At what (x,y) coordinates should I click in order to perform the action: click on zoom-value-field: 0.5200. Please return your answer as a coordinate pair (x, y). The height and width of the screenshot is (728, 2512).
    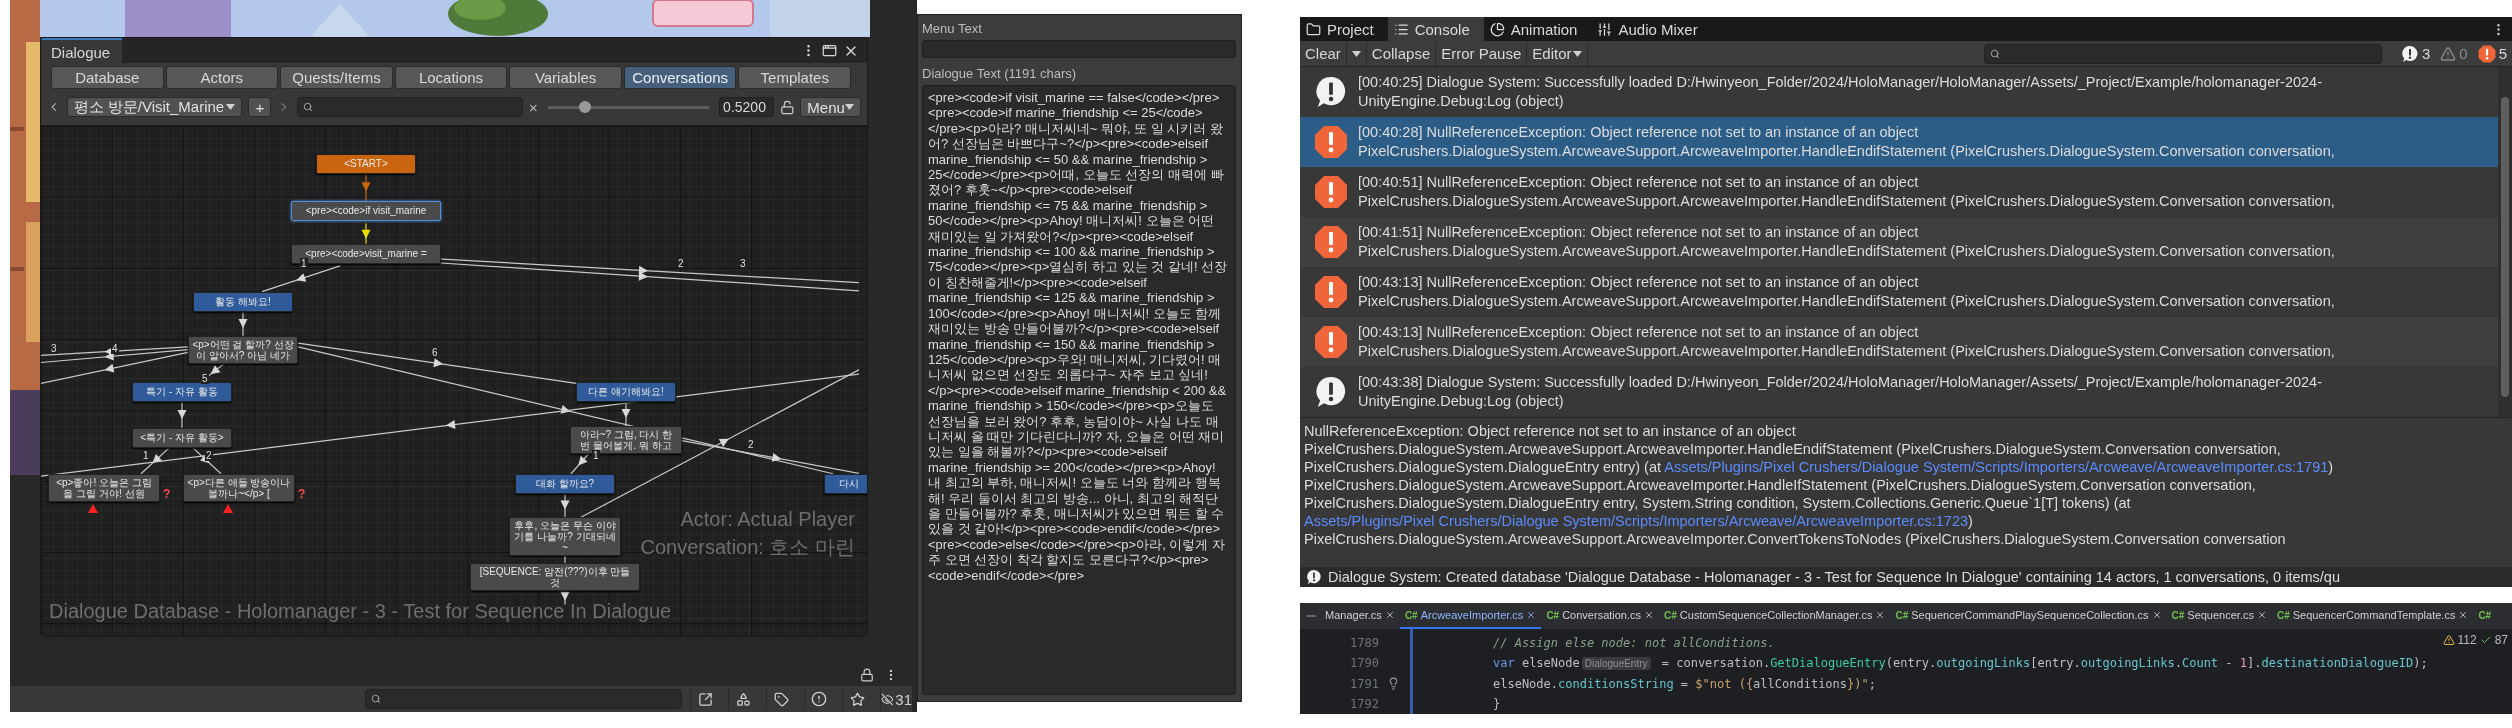
    Looking at the image, I should click on (746, 107).